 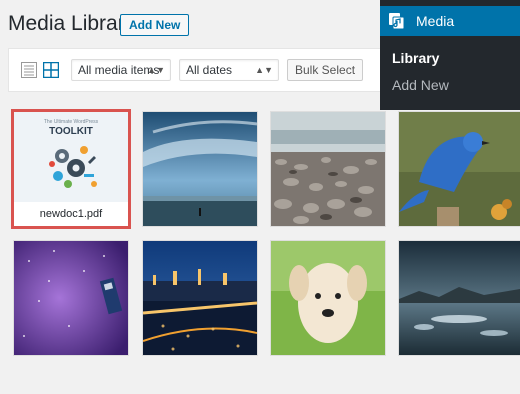 I want to click on bluebird-thumbnail, so click(x=459, y=169).